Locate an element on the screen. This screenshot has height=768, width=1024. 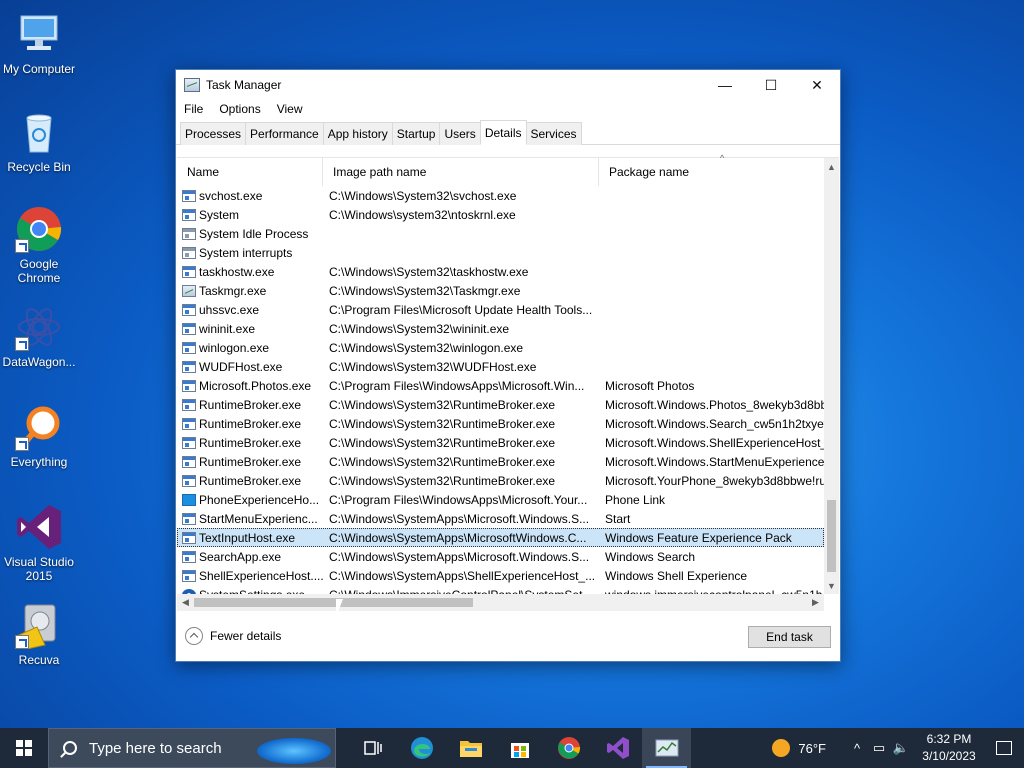
menu-file: File is located at coordinates (193, 110).